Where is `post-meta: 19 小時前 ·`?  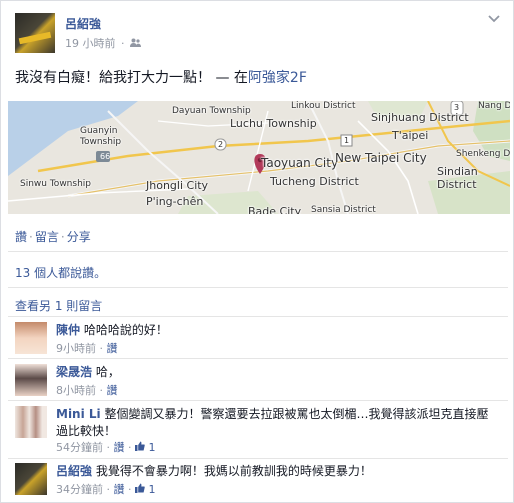 post-meta: 19 小時前 · is located at coordinates (103, 43).